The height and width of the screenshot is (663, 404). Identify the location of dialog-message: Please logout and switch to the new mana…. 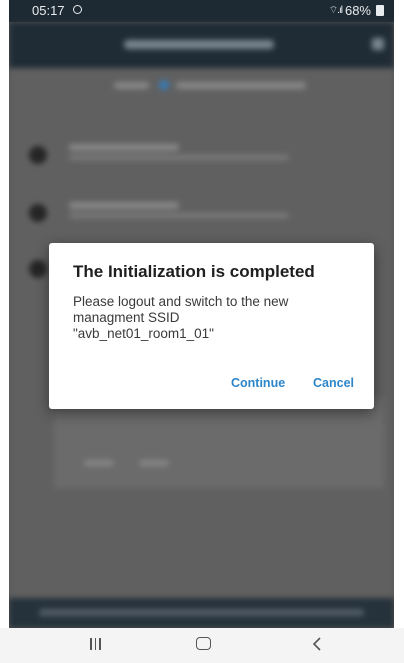
(181, 317).